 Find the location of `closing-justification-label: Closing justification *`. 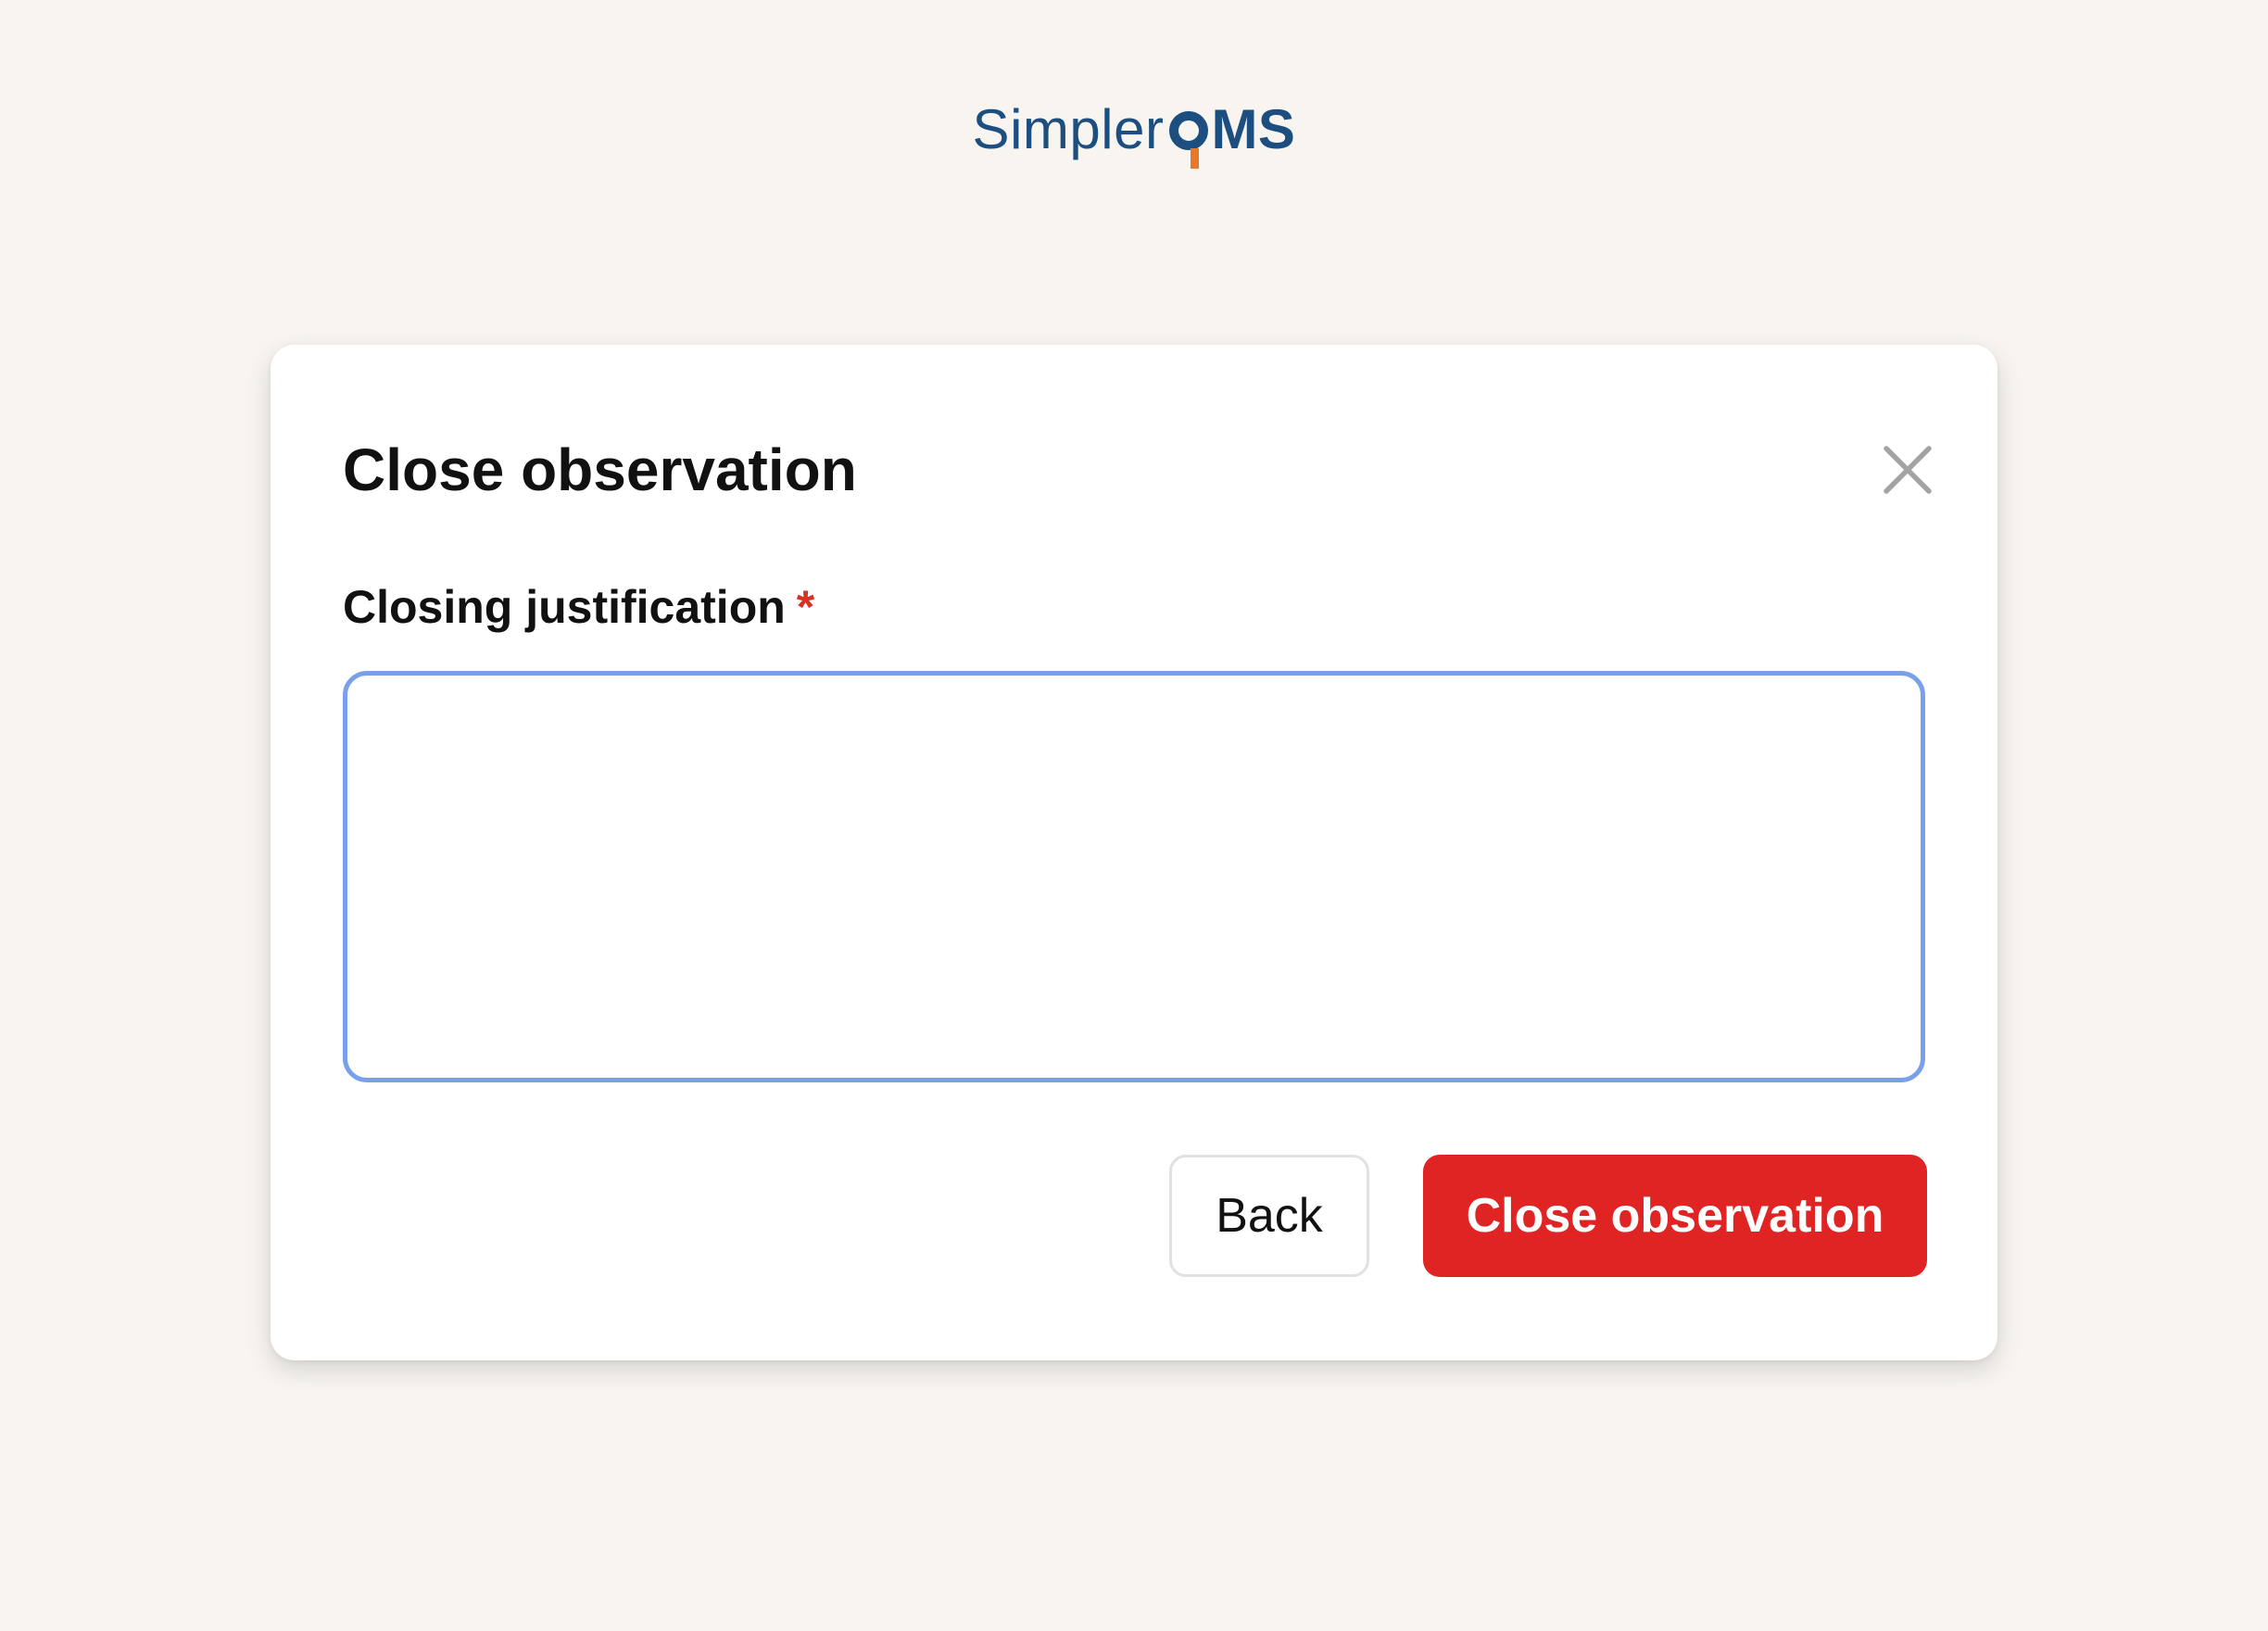

closing-justification-label: Closing justification * is located at coordinates (578, 607).